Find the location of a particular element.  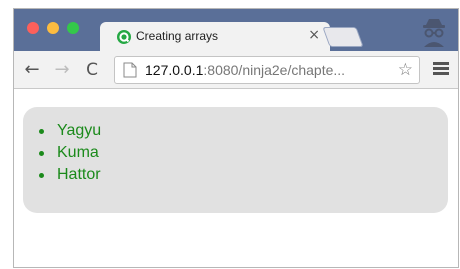

back-arrow-icon: ← is located at coordinates (32, 70).